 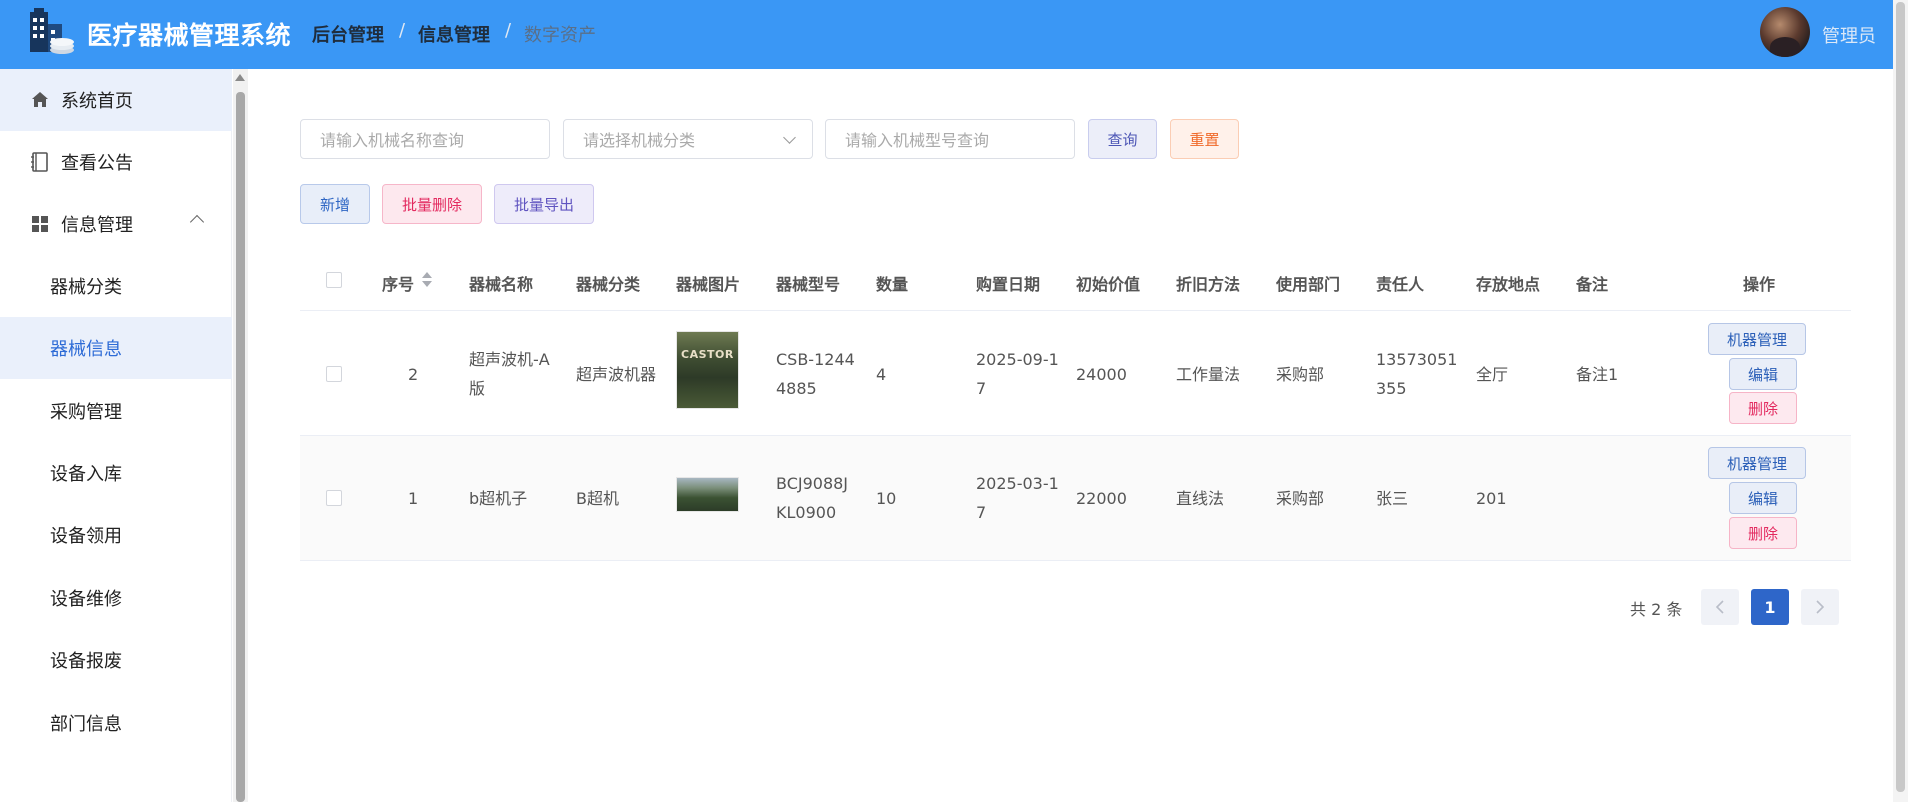 I want to click on top-header: 医疗器械管理系统 后台管理 / 信息管理 / 数字资产 管理员, so click(x=954, y=34).